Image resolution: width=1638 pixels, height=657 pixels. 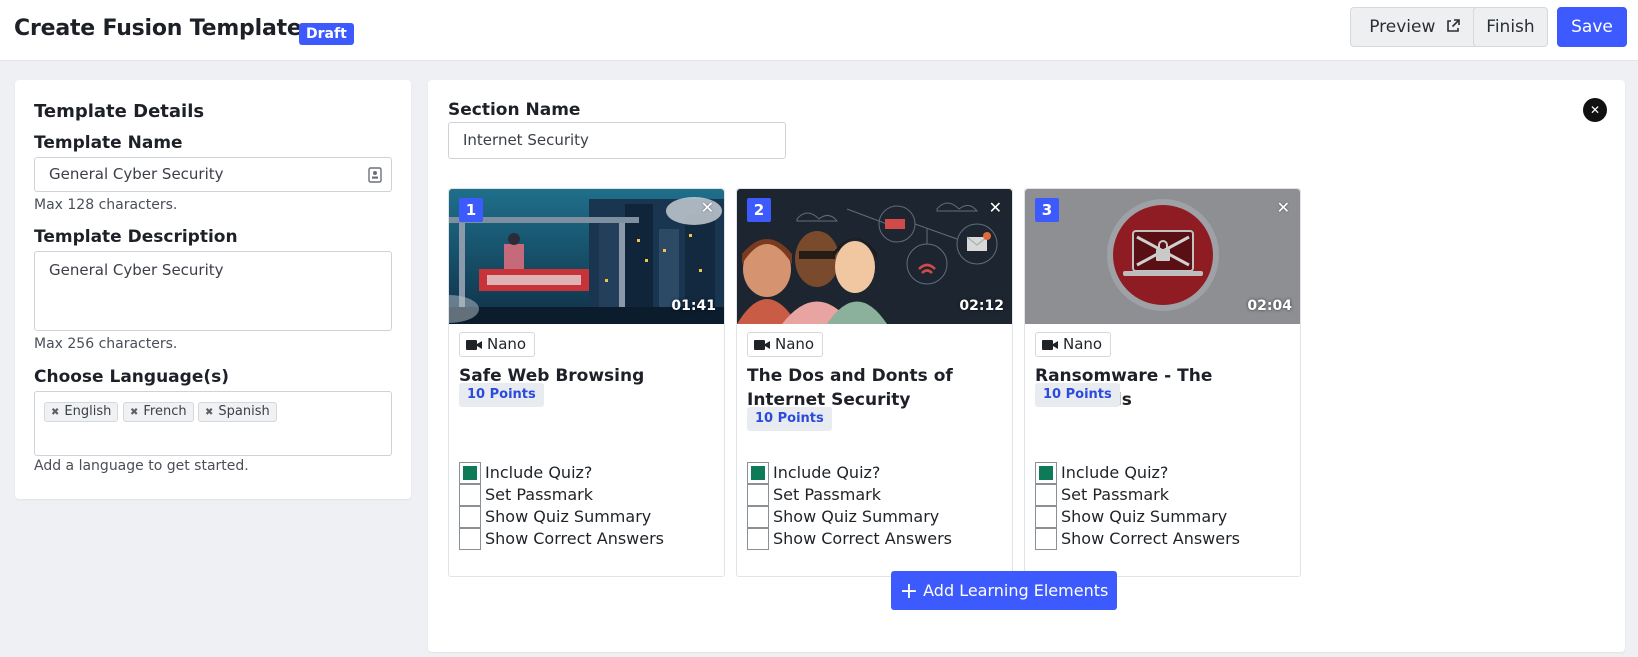 I want to click on add-learning-elements-label: Add Learning Elements, so click(x=1016, y=590).